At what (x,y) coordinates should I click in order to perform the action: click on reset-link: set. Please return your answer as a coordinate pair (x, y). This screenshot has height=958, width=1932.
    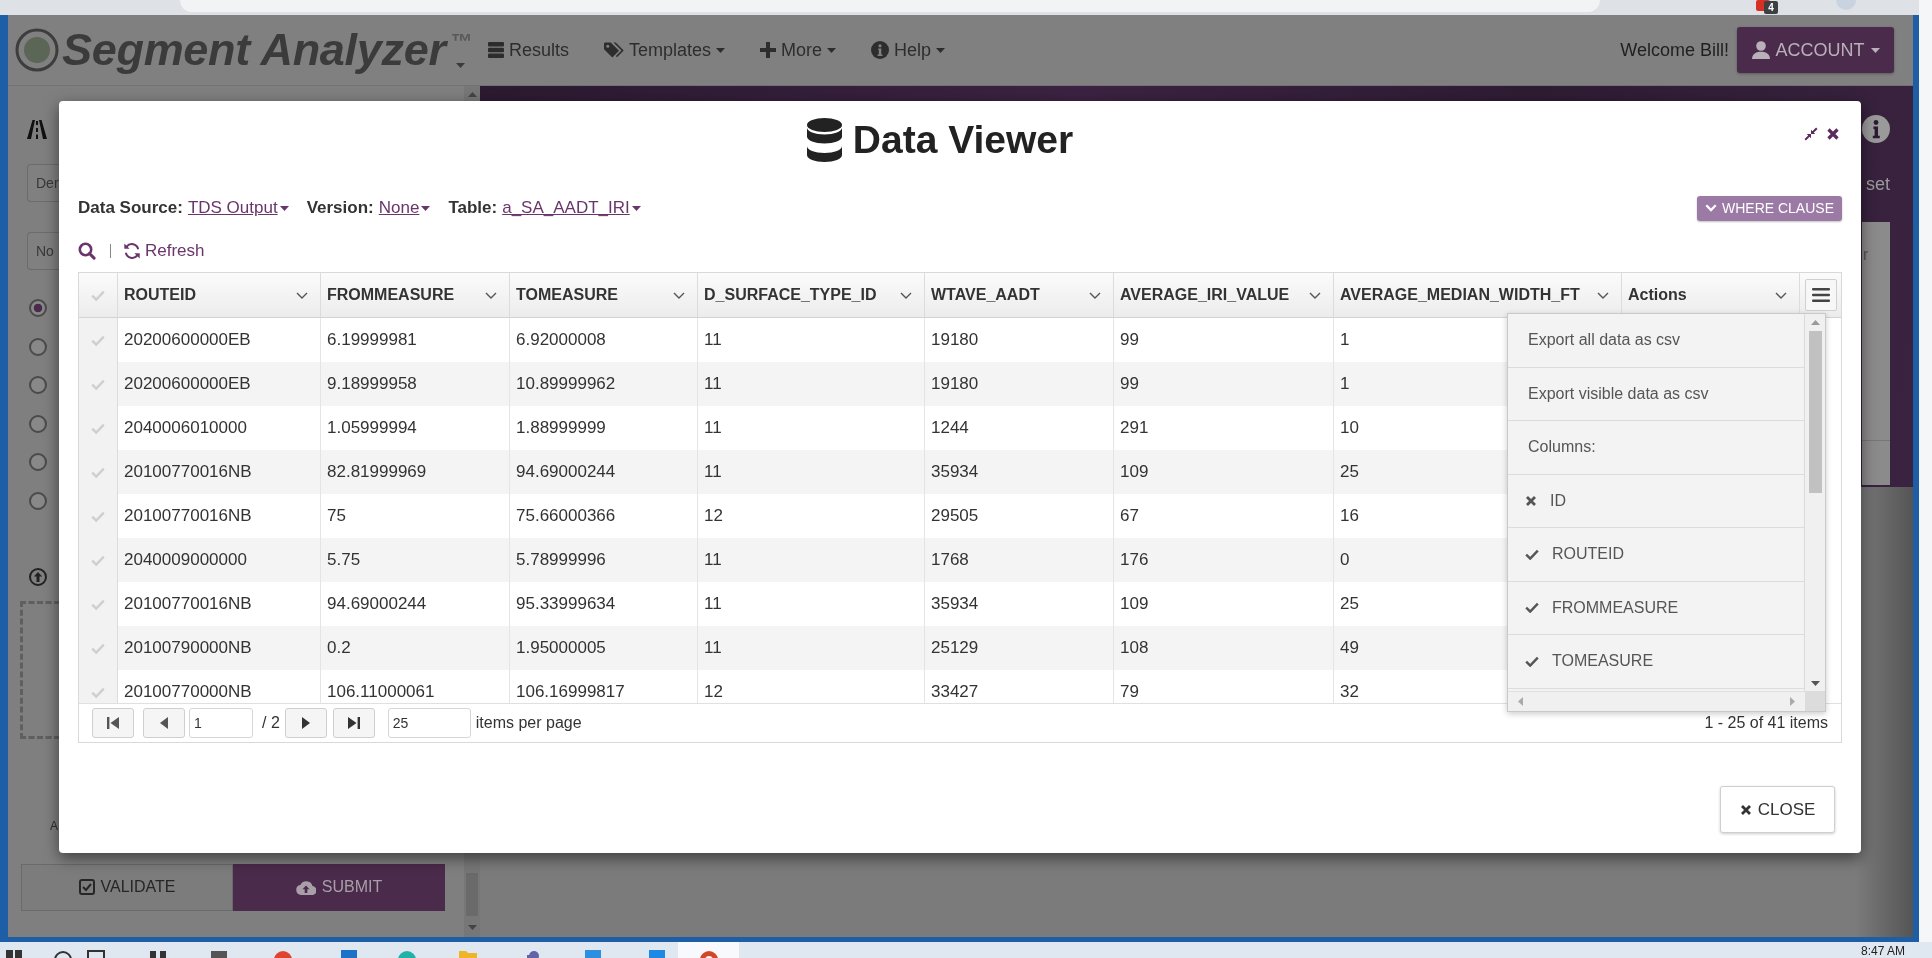
    Looking at the image, I should click on (1878, 184).